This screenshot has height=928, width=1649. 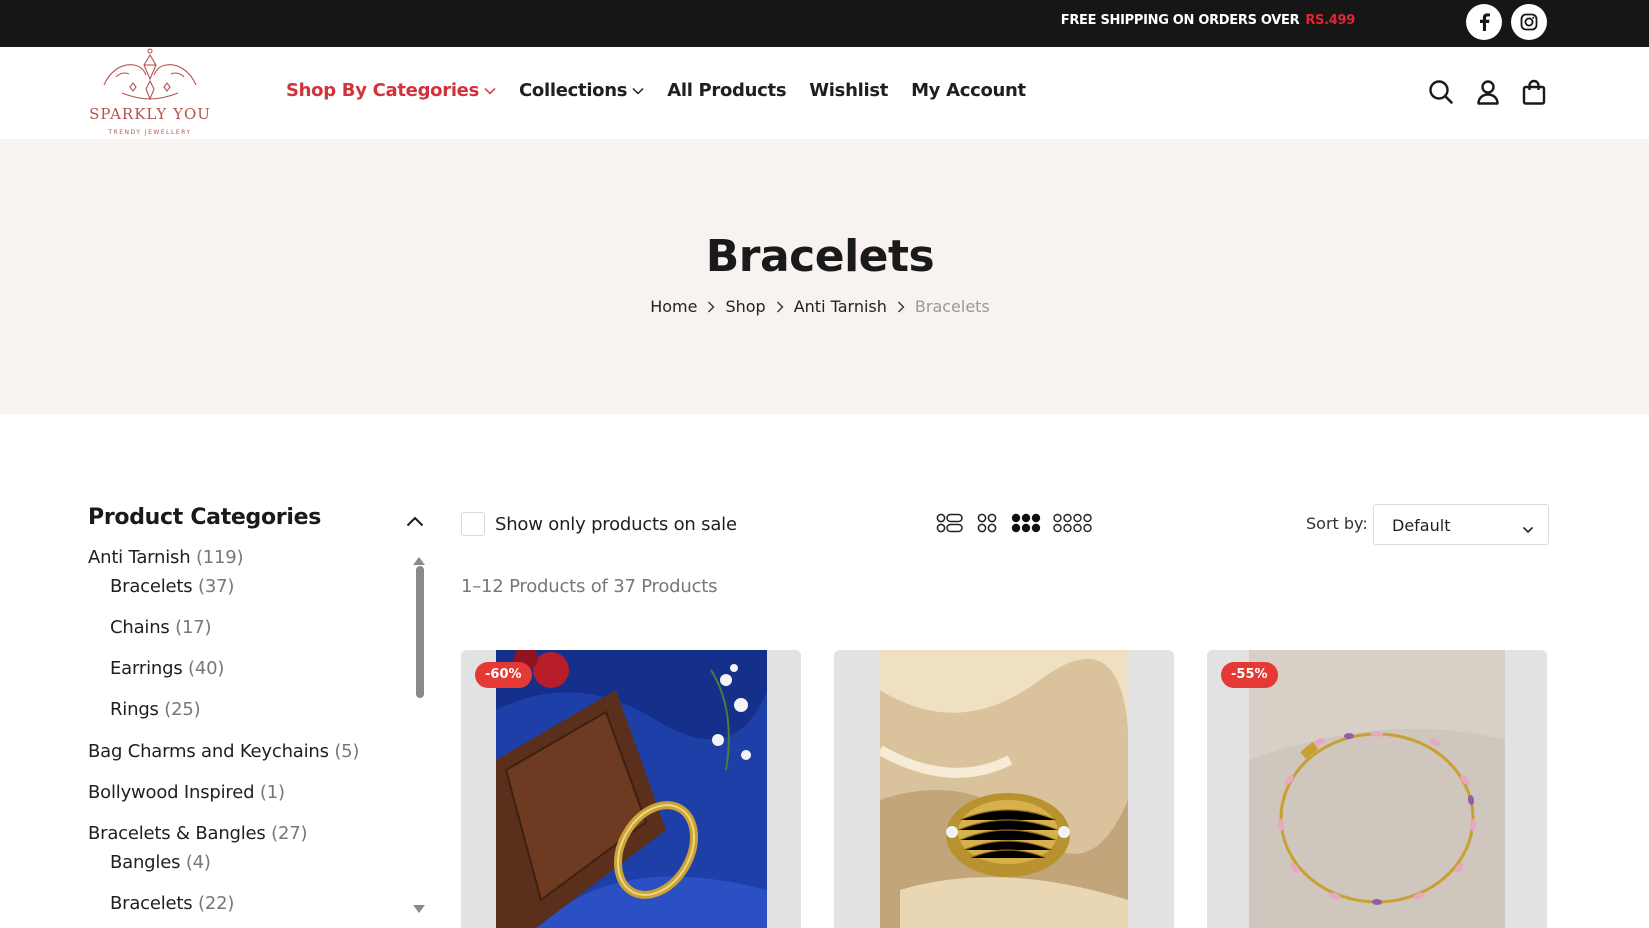 I want to click on discount-badge: -60%, so click(x=503, y=675).